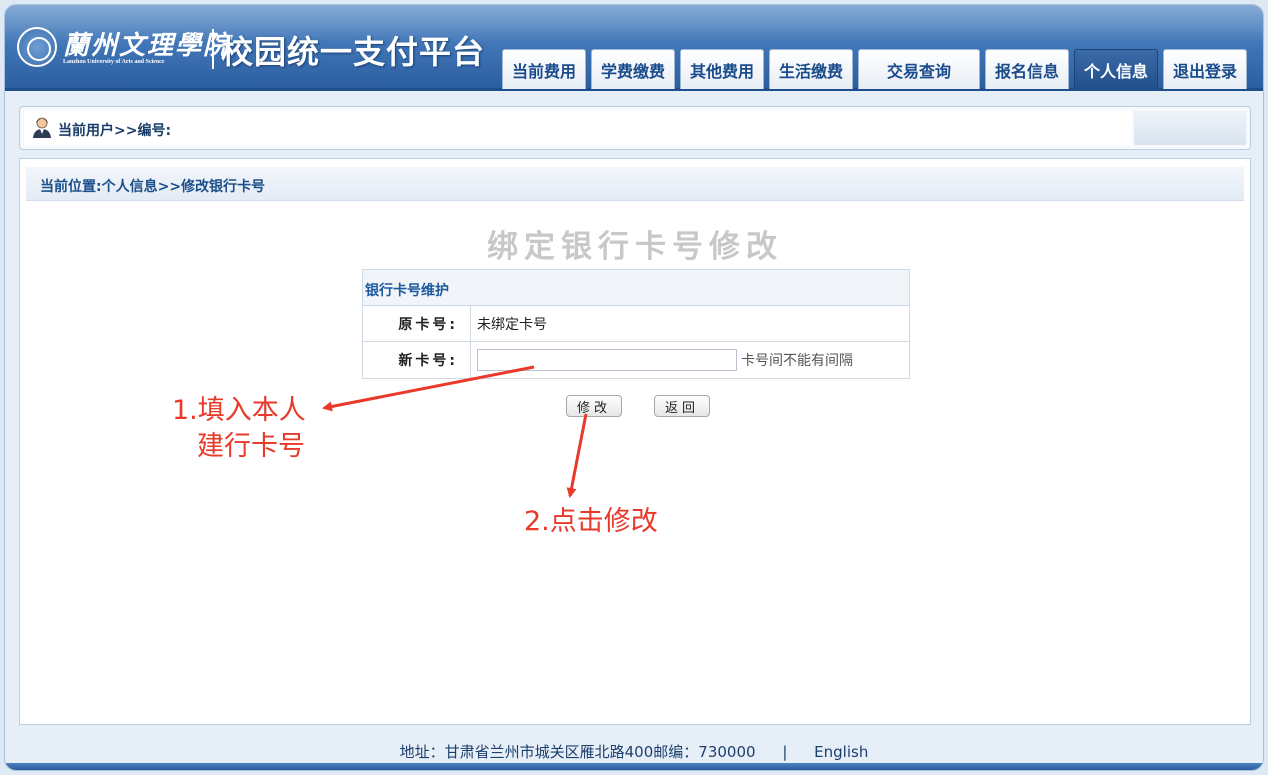  I want to click on annotation-arrow-to-modify, so click(577, 455).